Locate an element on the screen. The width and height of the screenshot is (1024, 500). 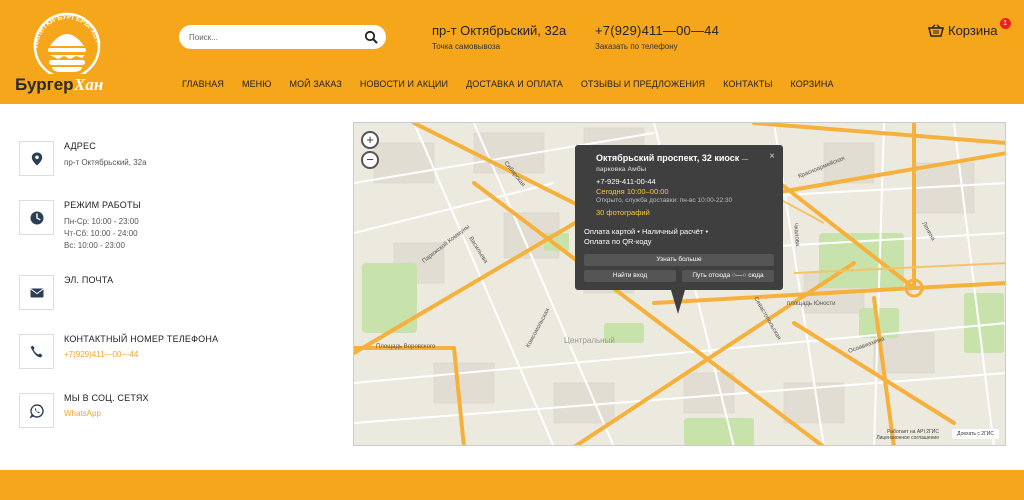
search-input is located at coordinates (276, 37).